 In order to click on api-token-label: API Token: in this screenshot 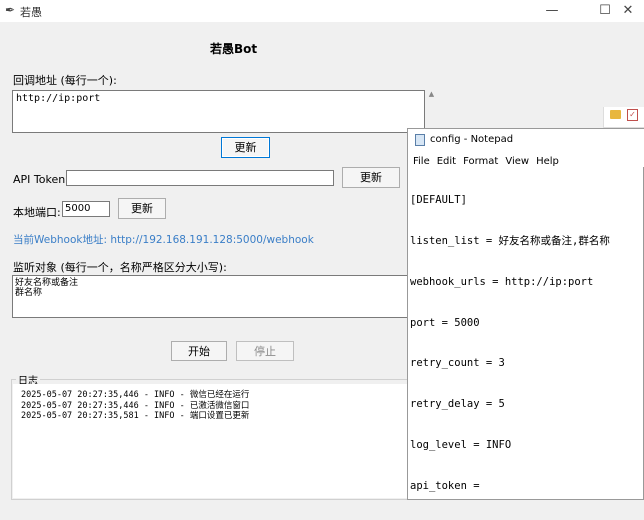, I will do `click(41, 179)`.